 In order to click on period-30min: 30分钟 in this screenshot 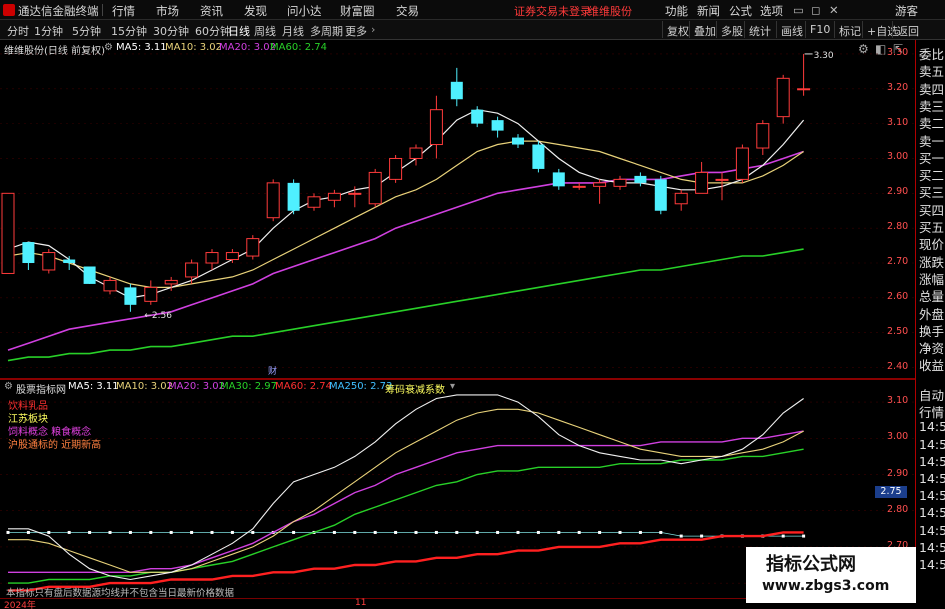, I will do `click(171, 31)`.